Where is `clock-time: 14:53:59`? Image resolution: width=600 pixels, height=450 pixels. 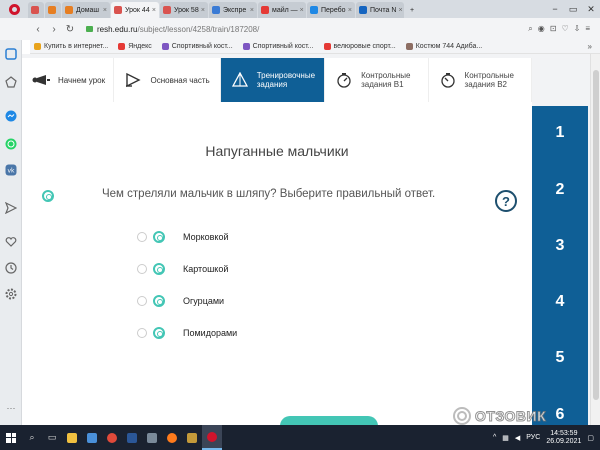
clock-time: 14:53:59 is located at coordinates (564, 433).